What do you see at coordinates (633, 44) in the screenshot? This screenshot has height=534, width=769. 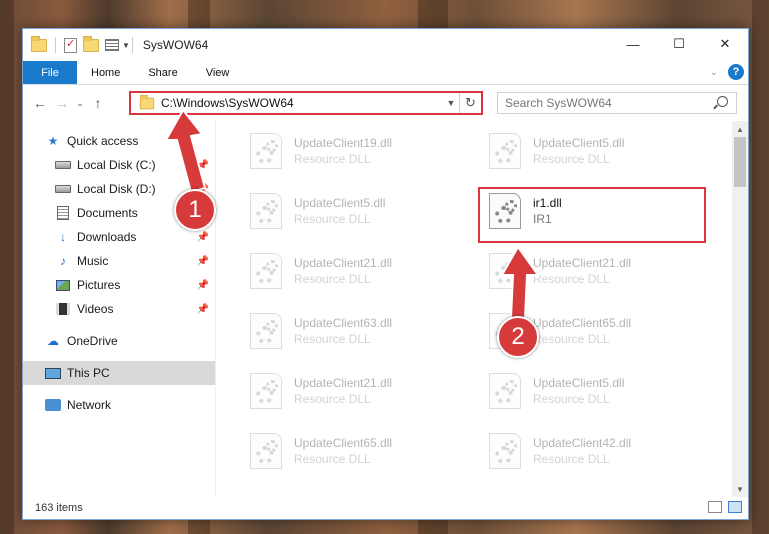 I see `minimize-button: —` at bounding box center [633, 44].